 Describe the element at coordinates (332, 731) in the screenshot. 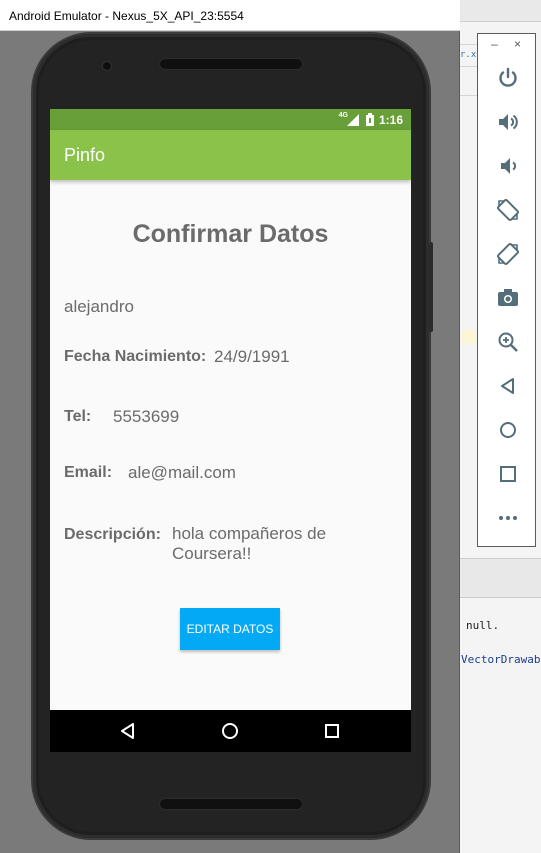

I see `recents-icon` at that location.